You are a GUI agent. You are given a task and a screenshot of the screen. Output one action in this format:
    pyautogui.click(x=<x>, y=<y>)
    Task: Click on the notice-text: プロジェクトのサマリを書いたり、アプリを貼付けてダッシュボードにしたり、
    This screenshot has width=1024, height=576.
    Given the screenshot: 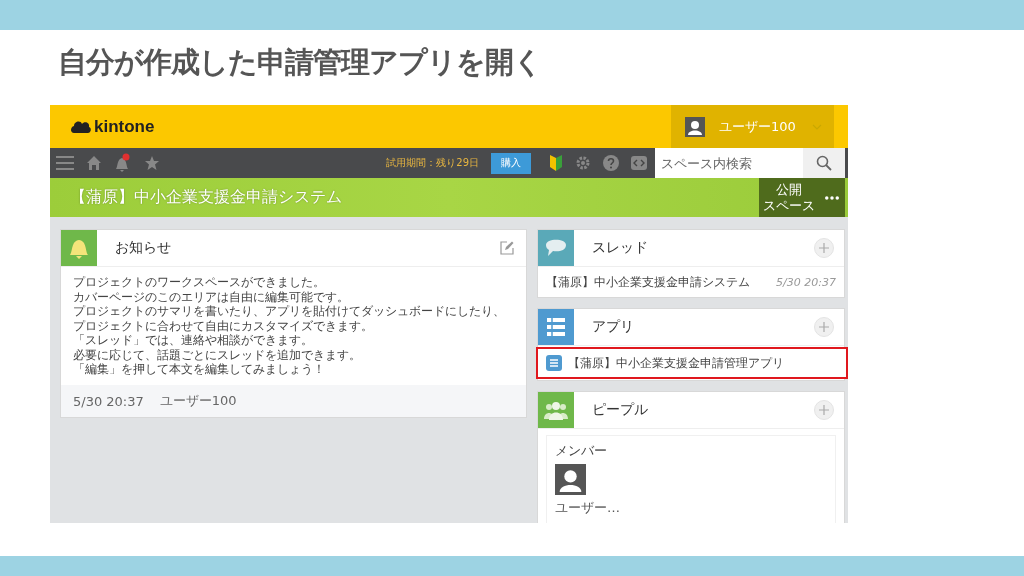 What is the action you would take?
    pyautogui.click(x=289, y=311)
    